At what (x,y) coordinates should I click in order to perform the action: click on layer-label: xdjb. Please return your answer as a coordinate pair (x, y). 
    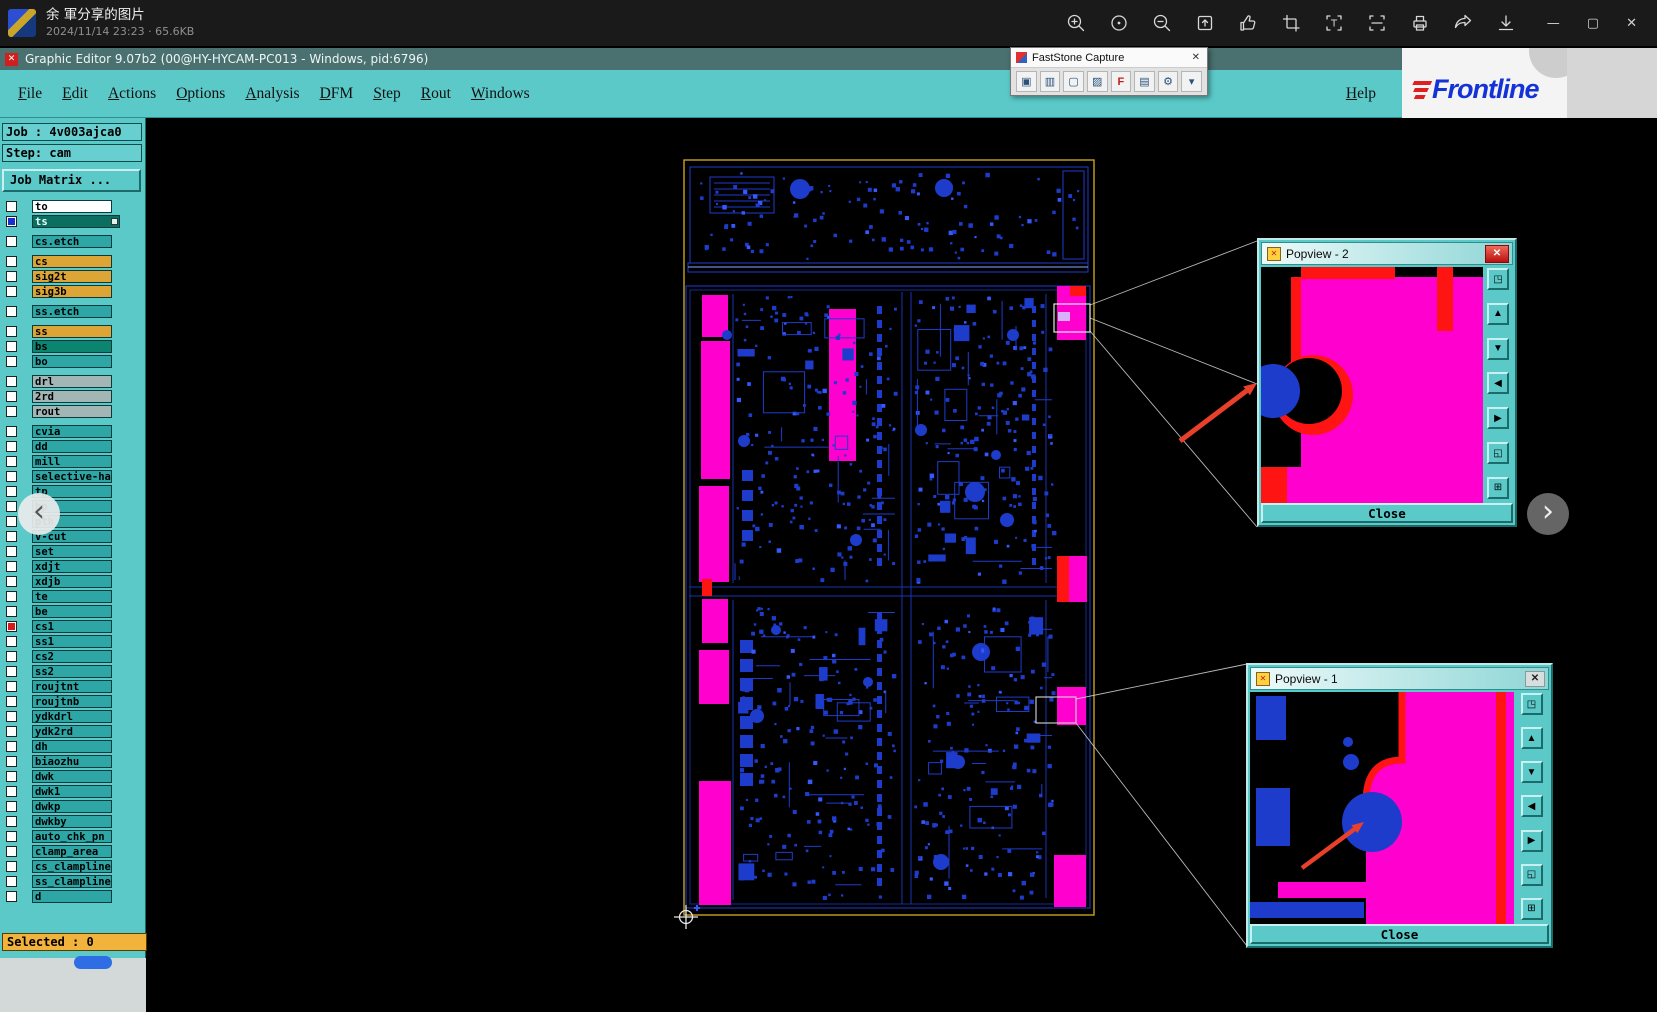
    Looking at the image, I should click on (72, 581).